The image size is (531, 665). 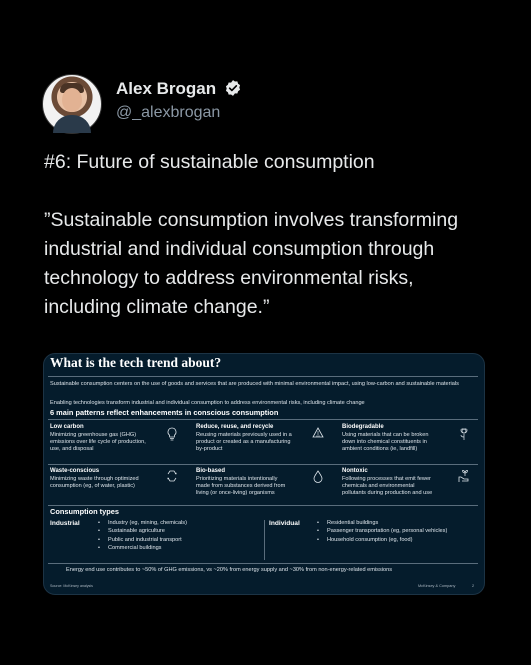 I want to click on publisher-label: McKinsey & Company, so click(x=437, y=586).